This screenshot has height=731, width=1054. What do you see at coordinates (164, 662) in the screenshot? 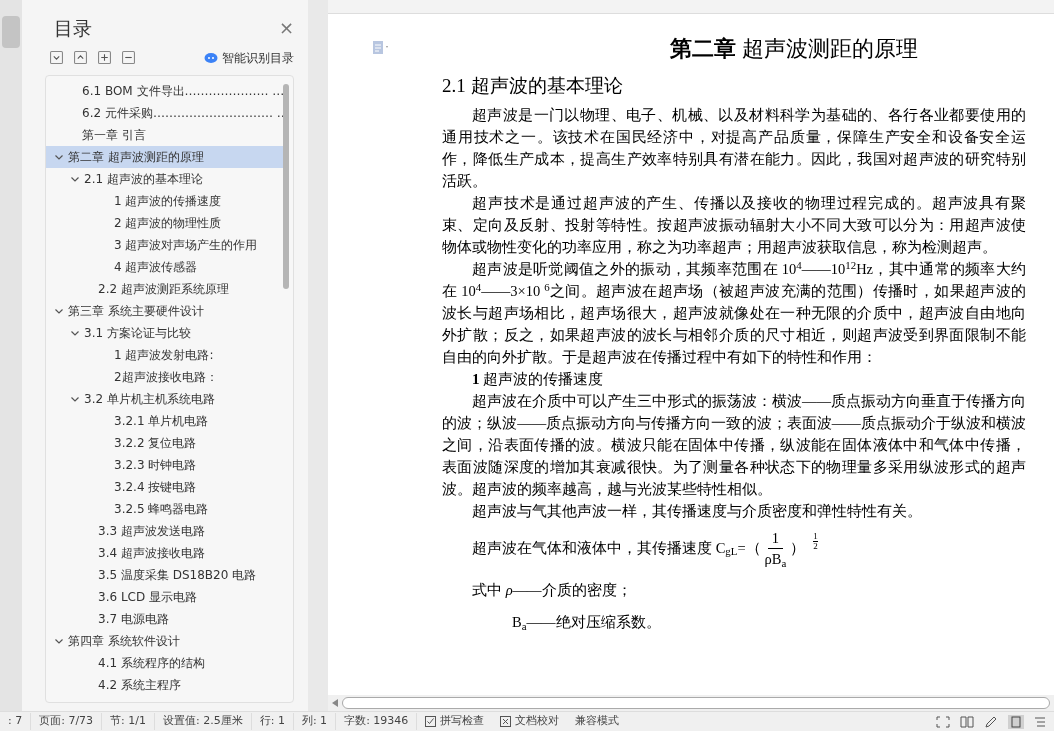
I see `toc-item: 4.1 系统程序的结构` at bounding box center [164, 662].